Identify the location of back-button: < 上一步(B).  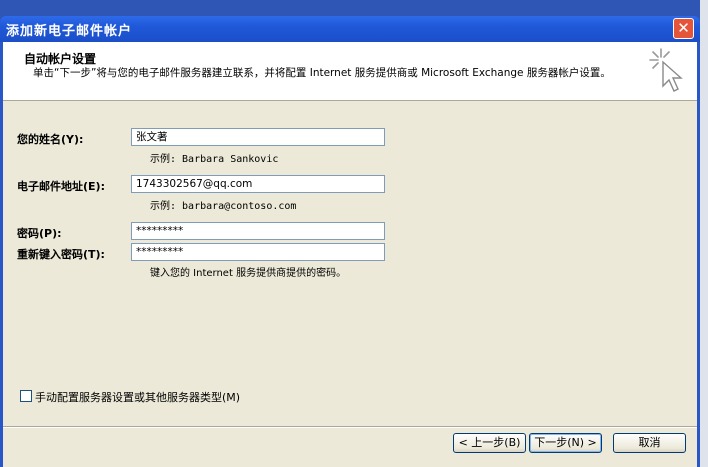
(489, 443).